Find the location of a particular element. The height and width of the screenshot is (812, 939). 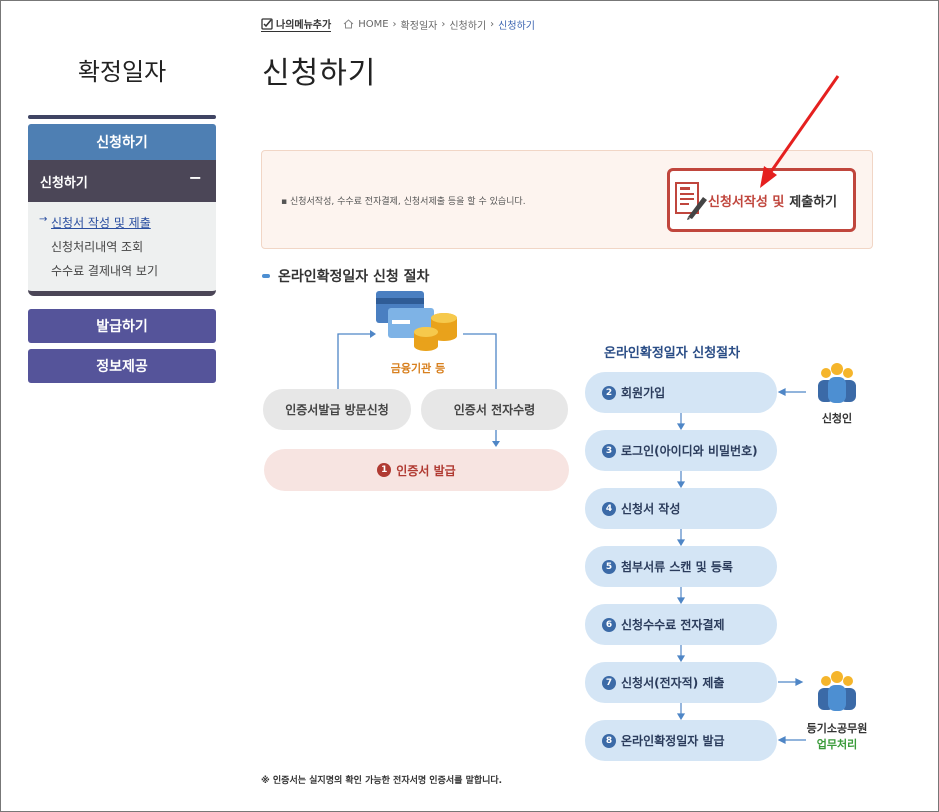

flow-step-submit: 7 신청서(전자적) 제출 is located at coordinates (681, 682).